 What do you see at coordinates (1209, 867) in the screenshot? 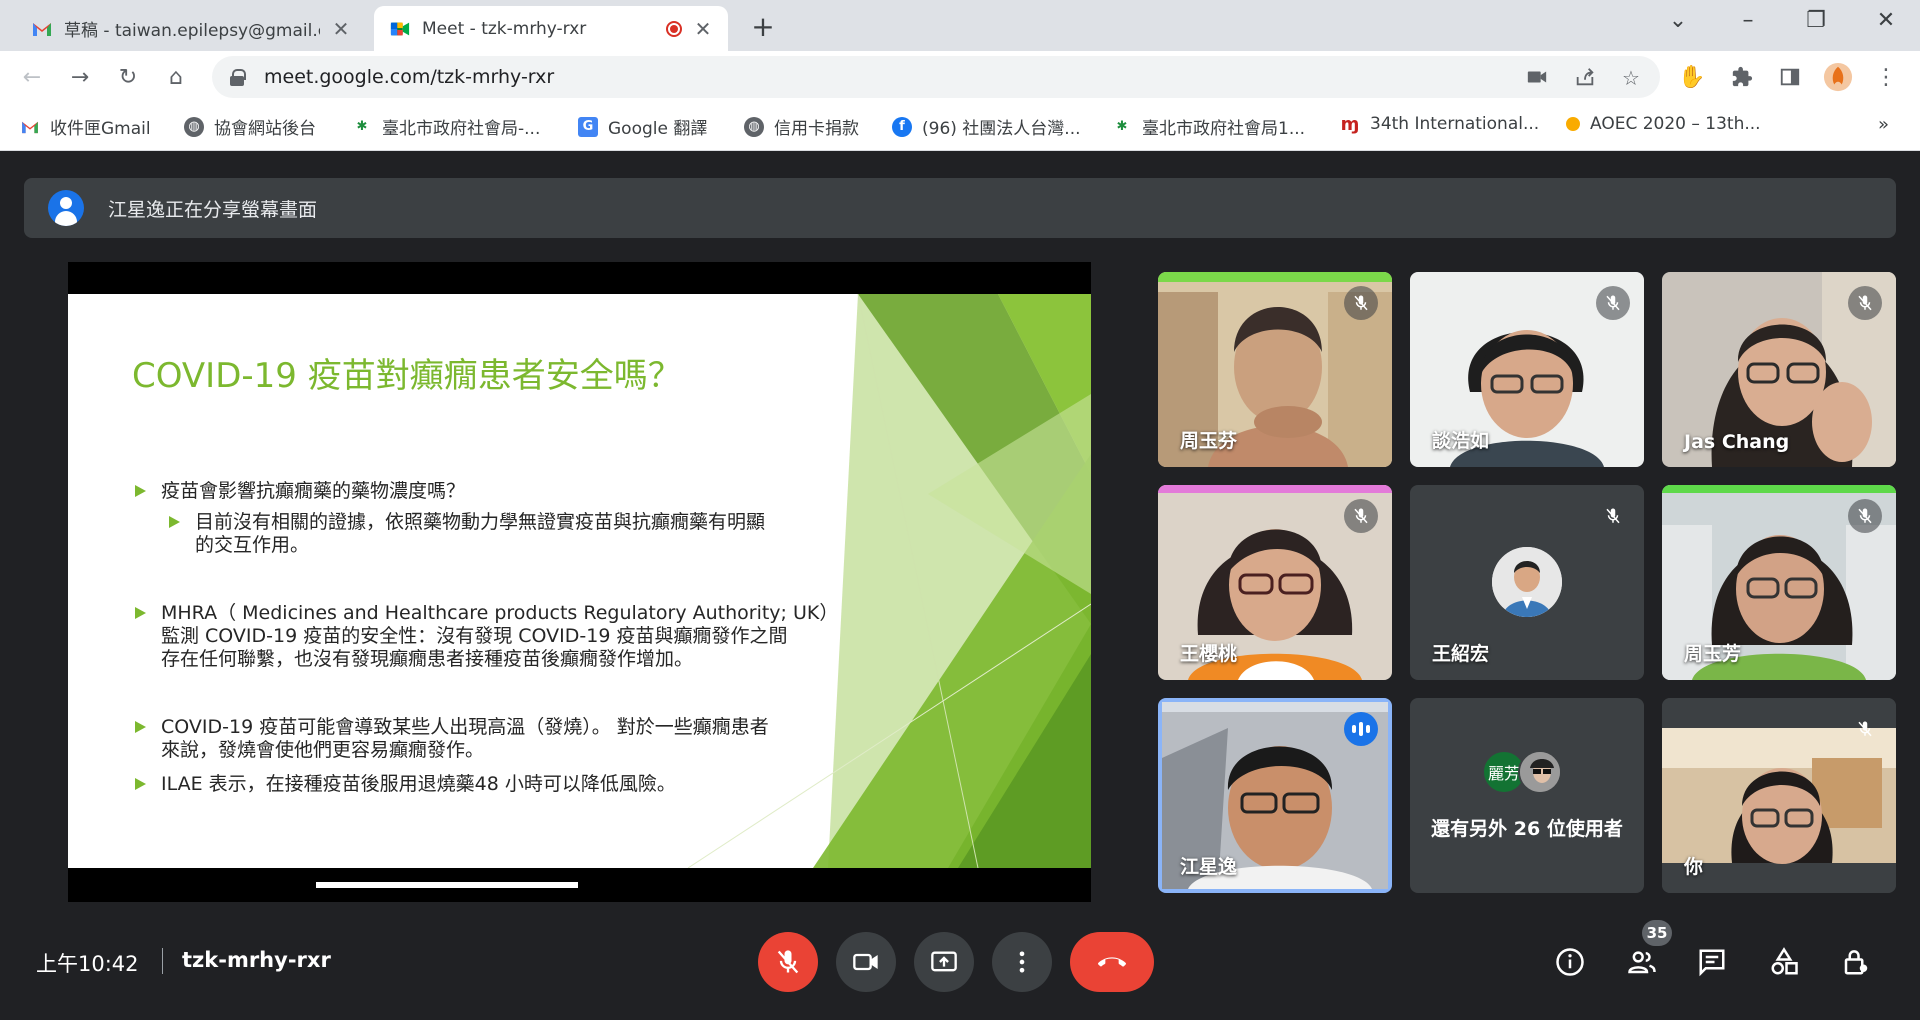
I see `participant-name: 江星逸` at bounding box center [1209, 867].